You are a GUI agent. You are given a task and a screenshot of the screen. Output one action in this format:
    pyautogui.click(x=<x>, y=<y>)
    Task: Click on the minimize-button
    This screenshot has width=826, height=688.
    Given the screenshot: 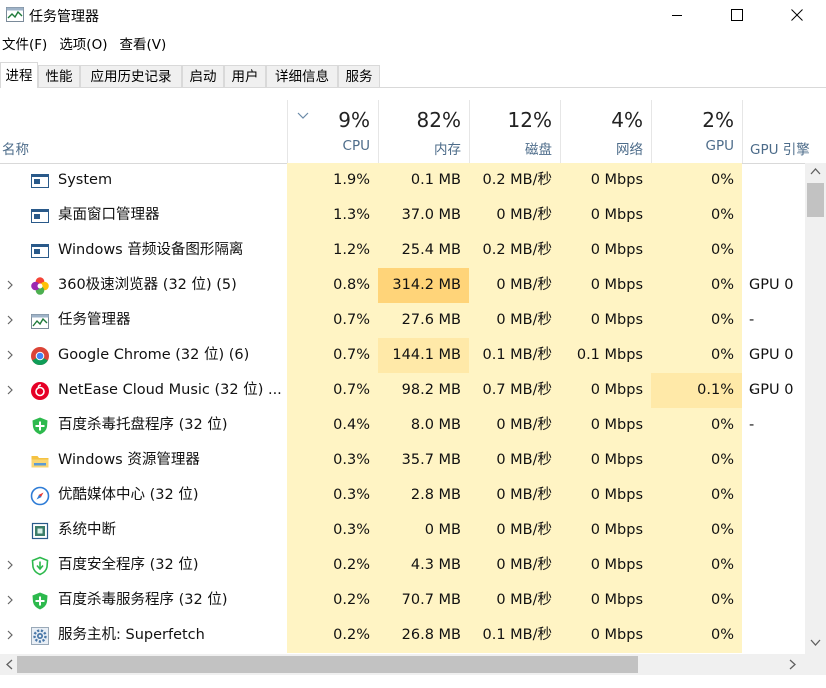 What is the action you would take?
    pyautogui.click(x=677, y=15)
    